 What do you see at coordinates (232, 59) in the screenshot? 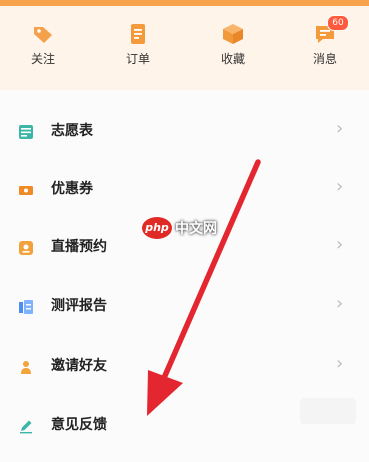
I see `quick-favorites-label: 收藏` at bounding box center [232, 59].